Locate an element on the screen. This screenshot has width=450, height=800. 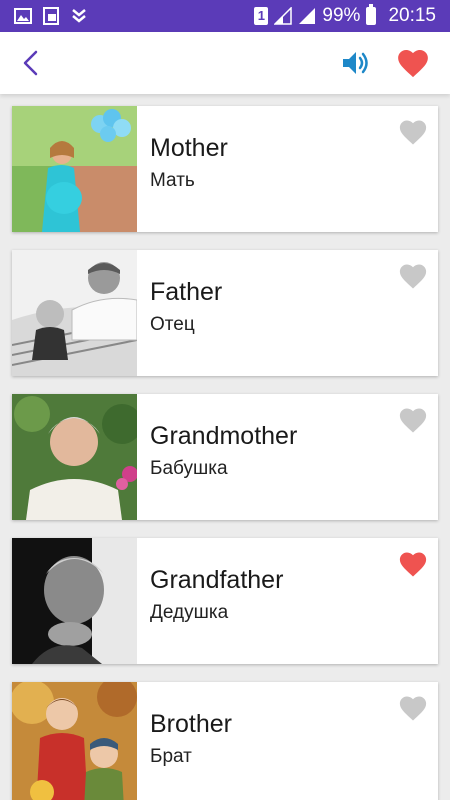
sound-button is located at coordinates (357, 63).